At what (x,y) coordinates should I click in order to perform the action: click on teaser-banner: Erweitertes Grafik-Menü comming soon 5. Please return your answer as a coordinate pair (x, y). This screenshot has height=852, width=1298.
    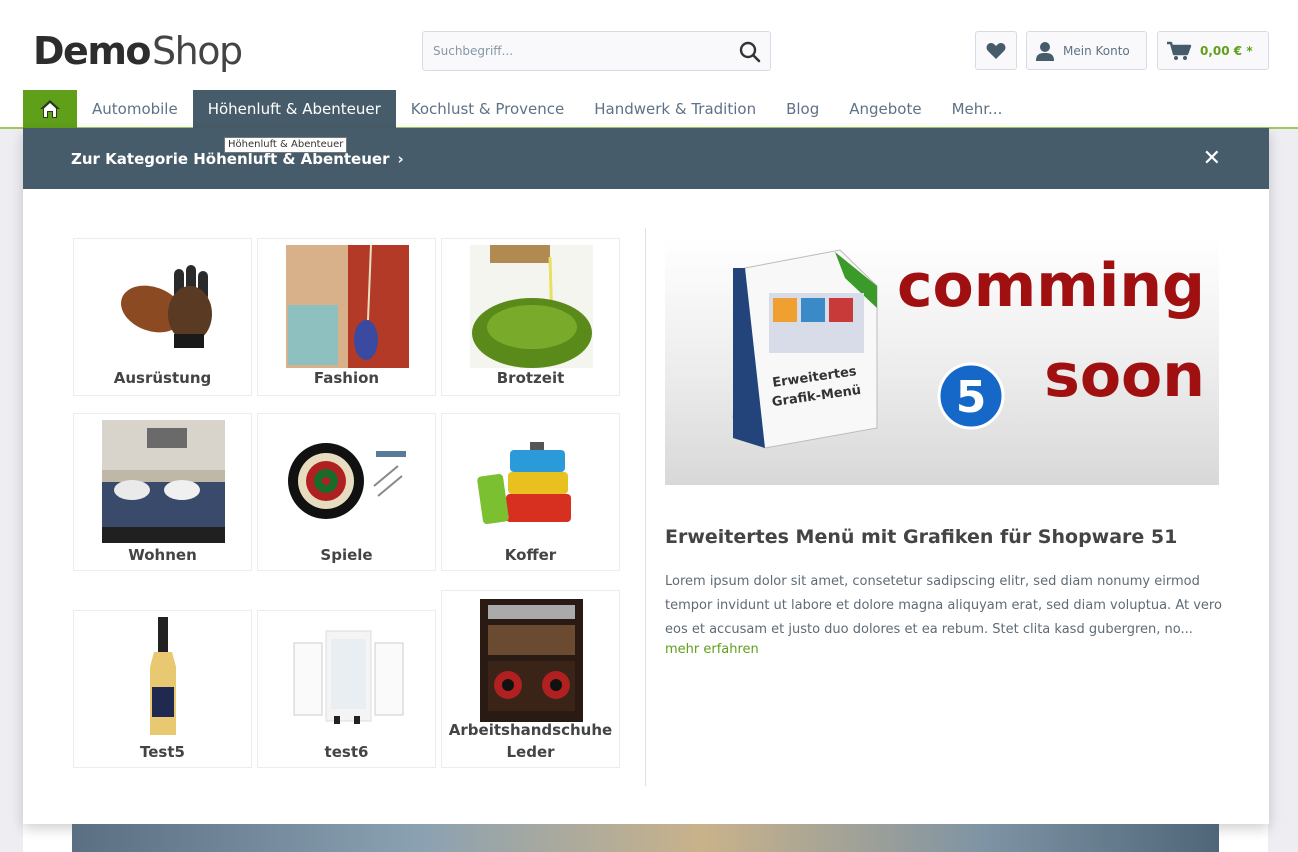
    Looking at the image, I should click on (942, 361).